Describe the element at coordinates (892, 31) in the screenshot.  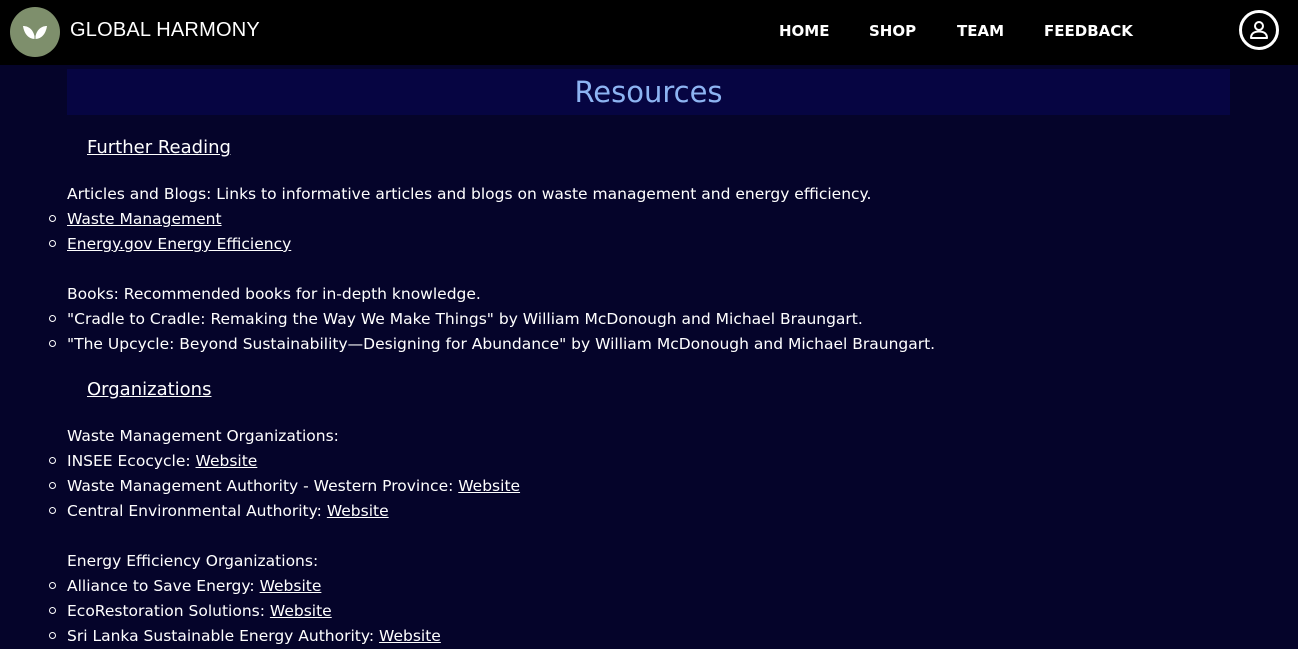
I see `nav-shop: SHOP` at that location.